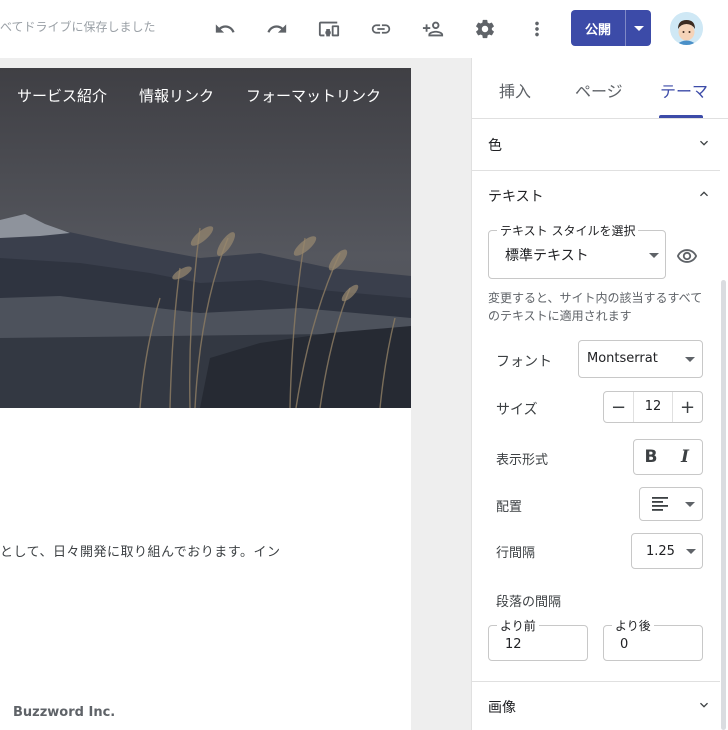  What do you see at coordinates (381, 29) in the screenshot?
I see `link-icon` at bounding box center [381, 29].